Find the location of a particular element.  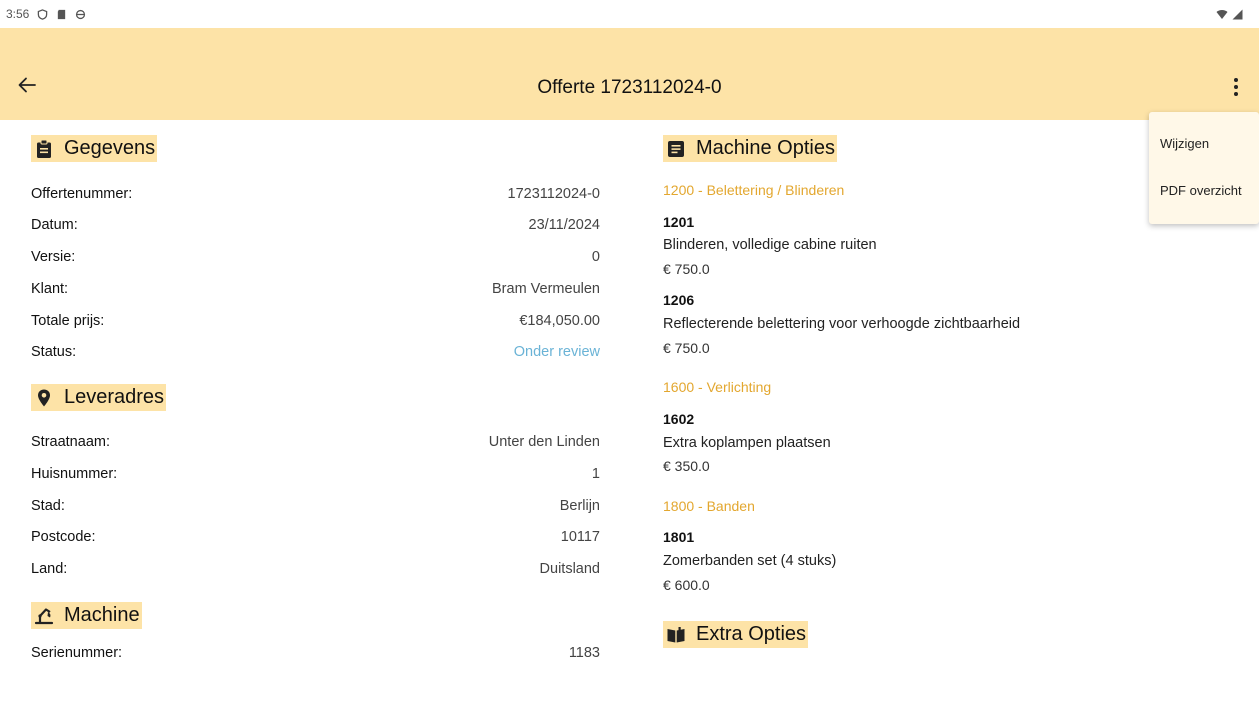

list-box-icon is located at coordinates (676, 148).